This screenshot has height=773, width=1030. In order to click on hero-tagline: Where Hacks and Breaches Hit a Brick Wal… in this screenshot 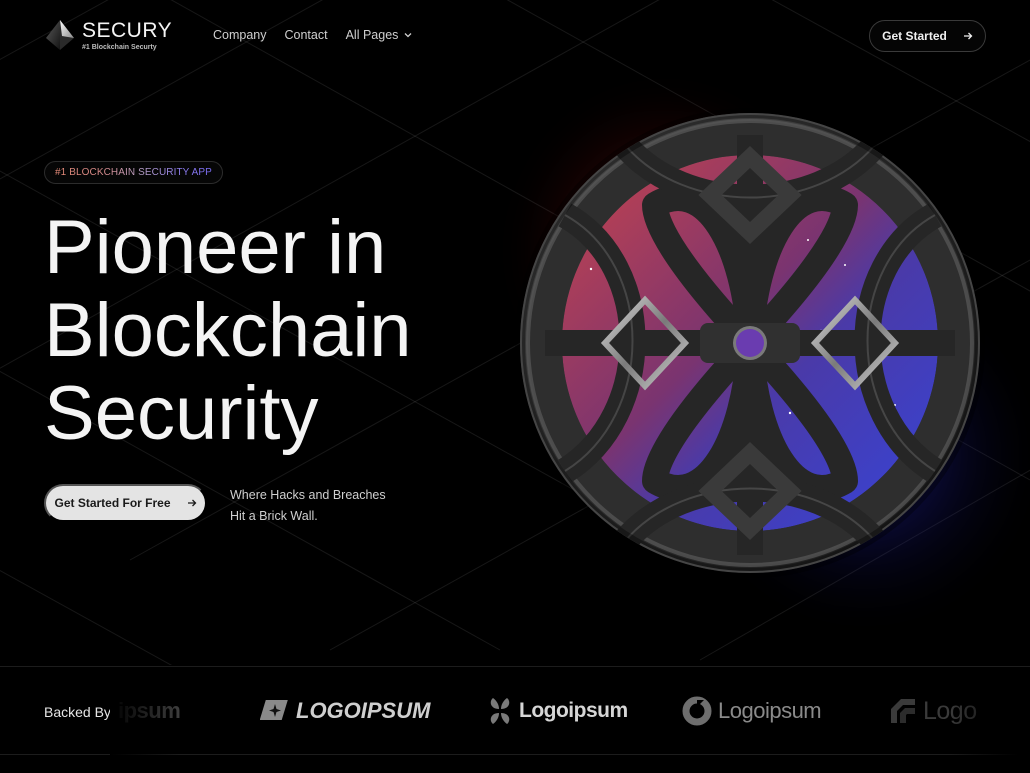, I will do `click(308, 506)`.